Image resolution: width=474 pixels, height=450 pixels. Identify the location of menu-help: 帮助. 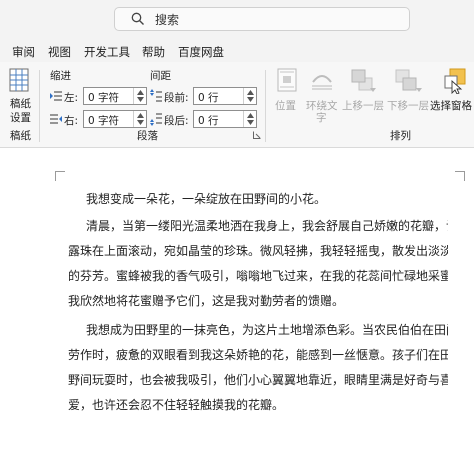
(153, 52).